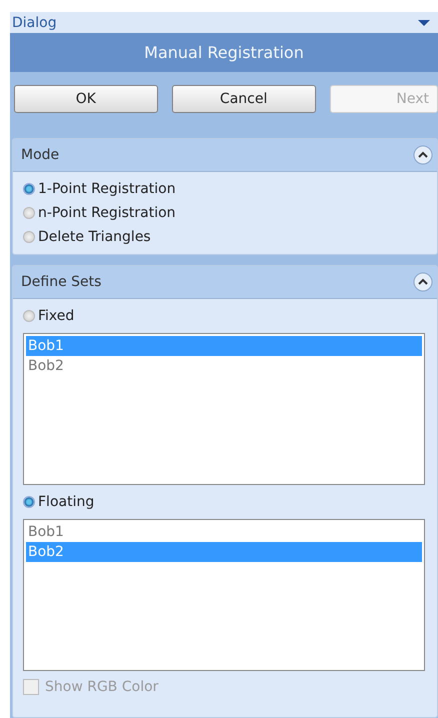 The image size is (438, 718). What do you see at coordinates (61, 282) in the screenshot?
I see `panel-title: Define Sets` at bounding box center [61, 282].